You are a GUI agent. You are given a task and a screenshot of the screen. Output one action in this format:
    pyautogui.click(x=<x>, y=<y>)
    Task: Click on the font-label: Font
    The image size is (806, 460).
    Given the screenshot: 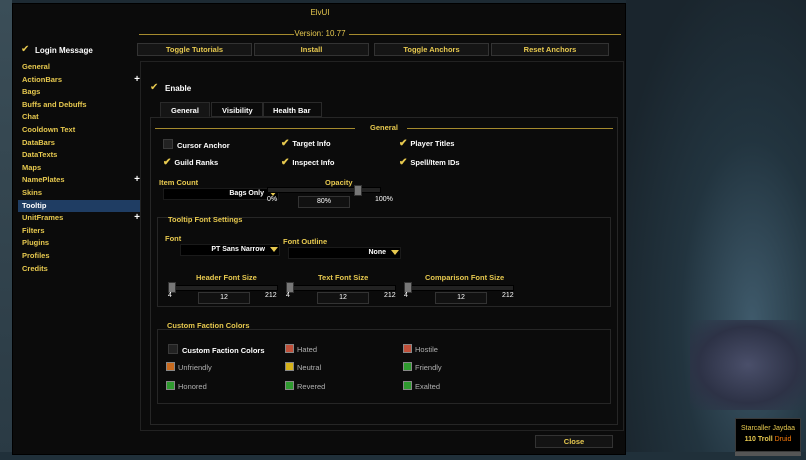 What is the action you would take?
    pyautogui.click(x=173, y=238)
    